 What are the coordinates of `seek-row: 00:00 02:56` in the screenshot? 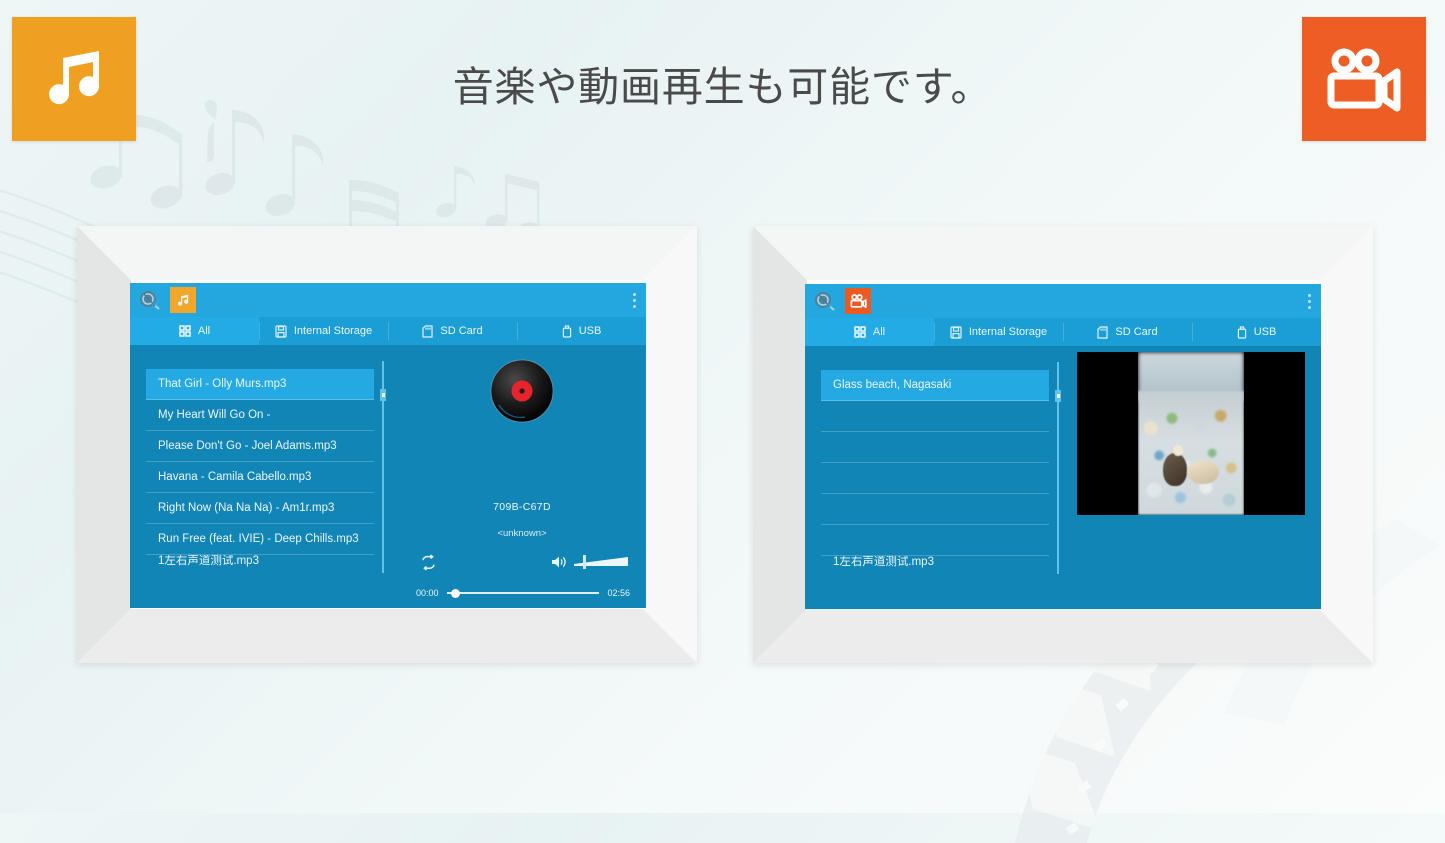 It's located at (523, 593).